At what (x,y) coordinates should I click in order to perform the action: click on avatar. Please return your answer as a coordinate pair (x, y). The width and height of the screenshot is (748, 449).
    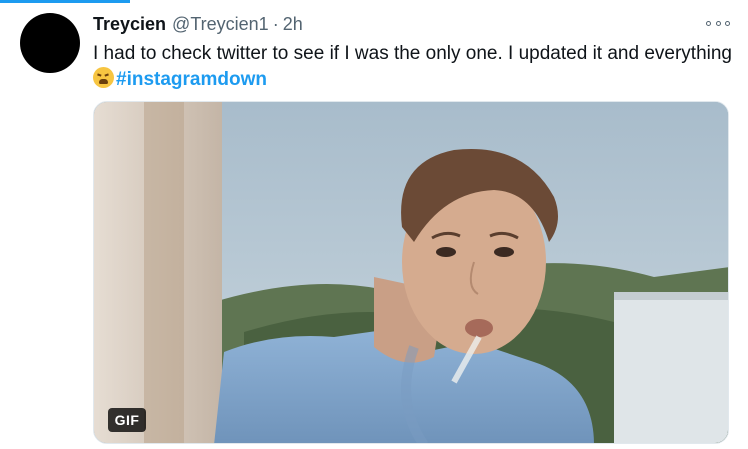
    Looking at the image, I should click on (50, 43).